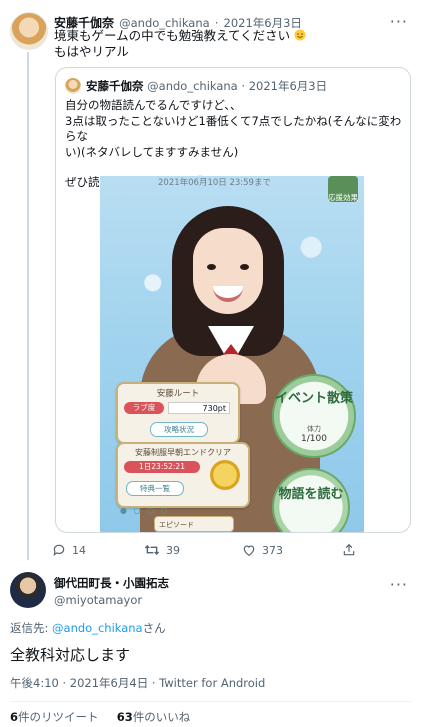  What do you see at coordinates (211, 701) in the screenshot?
I see `divider` at bounding box center [211, 701].